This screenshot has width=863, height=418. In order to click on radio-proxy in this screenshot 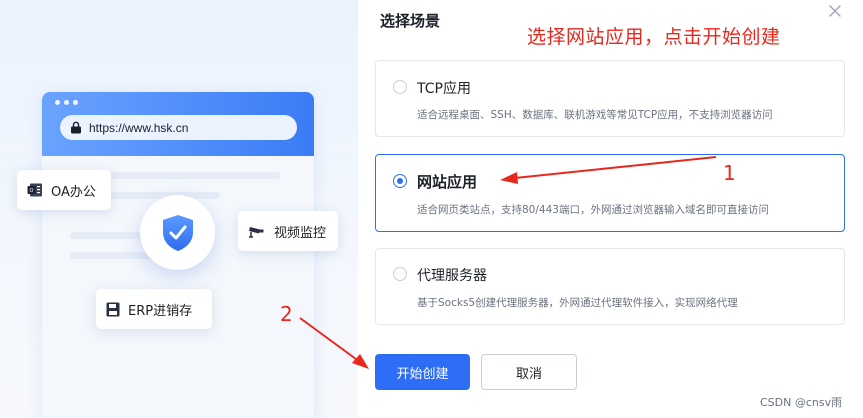, I will do `click(400, 274)`.